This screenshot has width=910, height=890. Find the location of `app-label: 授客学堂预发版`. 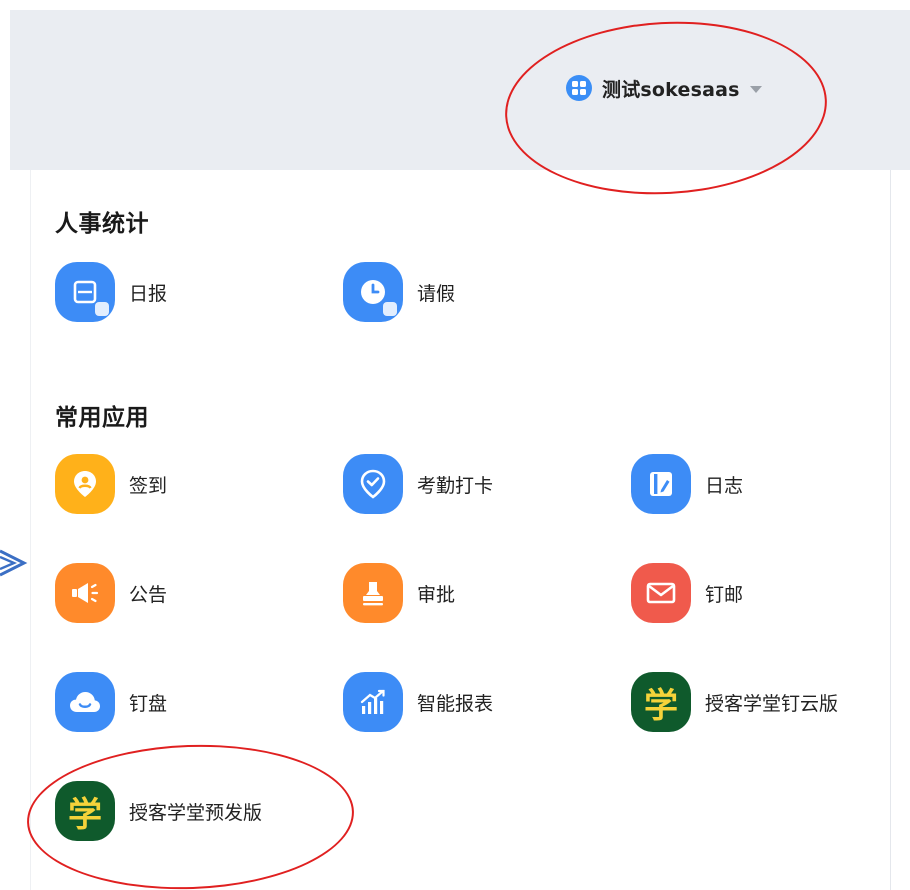

app-label: 授客学堂预发版 is located at coordinates (196, 812).